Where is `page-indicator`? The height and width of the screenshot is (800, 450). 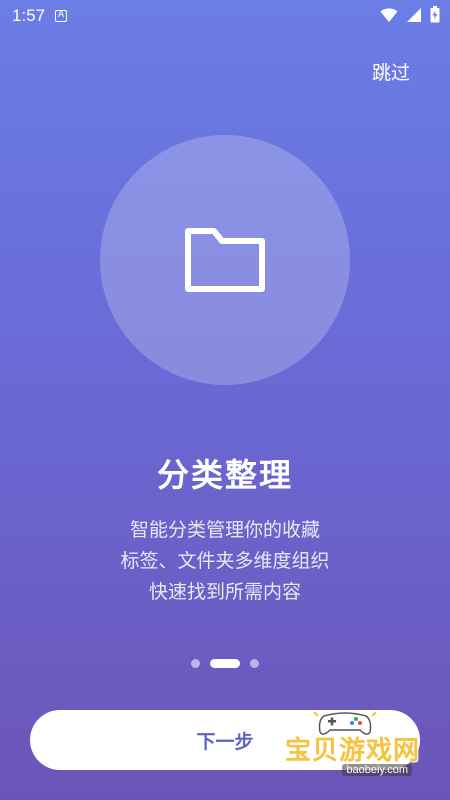
page-indicator is located at coordinates (225, 663).